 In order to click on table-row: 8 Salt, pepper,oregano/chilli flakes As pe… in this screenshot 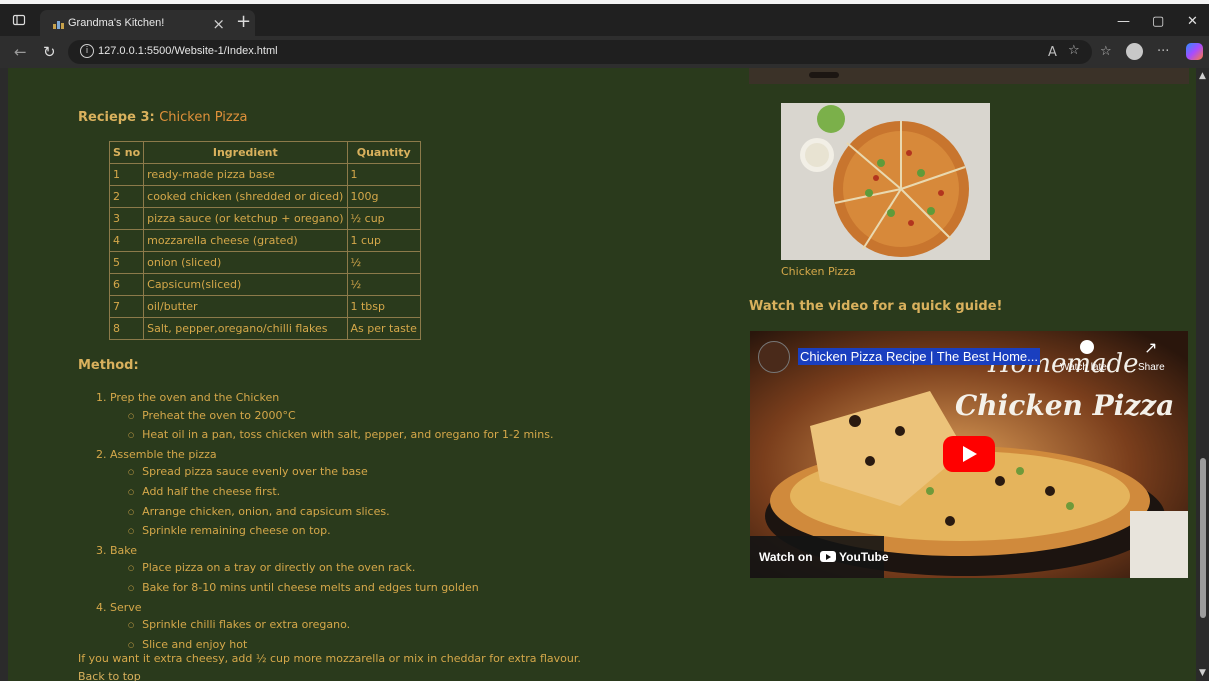, I will do `click(264, 328)`.